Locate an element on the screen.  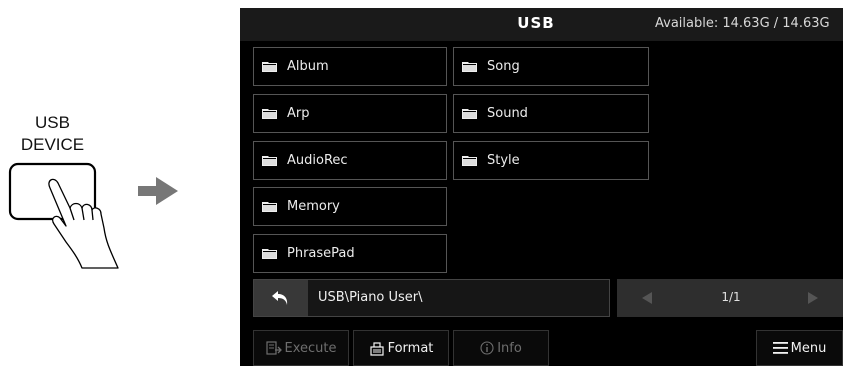
available-space: Available: 14.63G / 14.63G is located at coordinates (742, 23).